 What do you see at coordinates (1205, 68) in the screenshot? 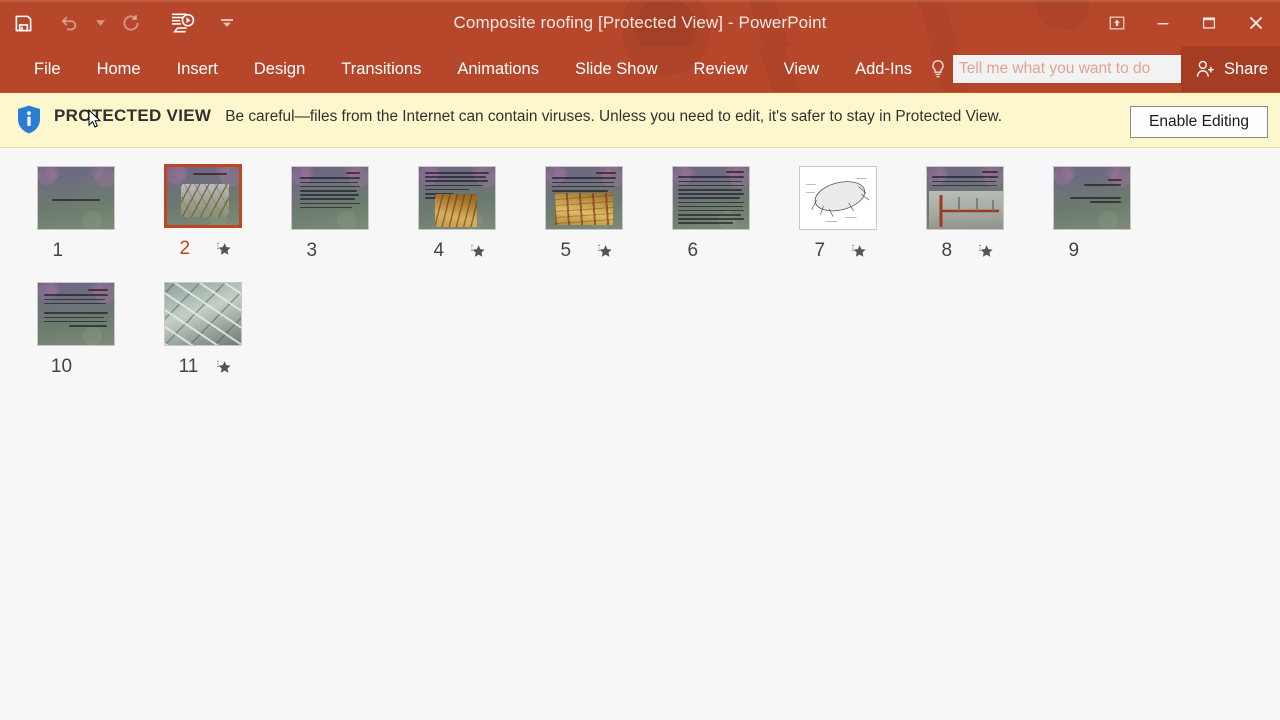
I see `share-person-icon` at bounding box center [1205, 68].